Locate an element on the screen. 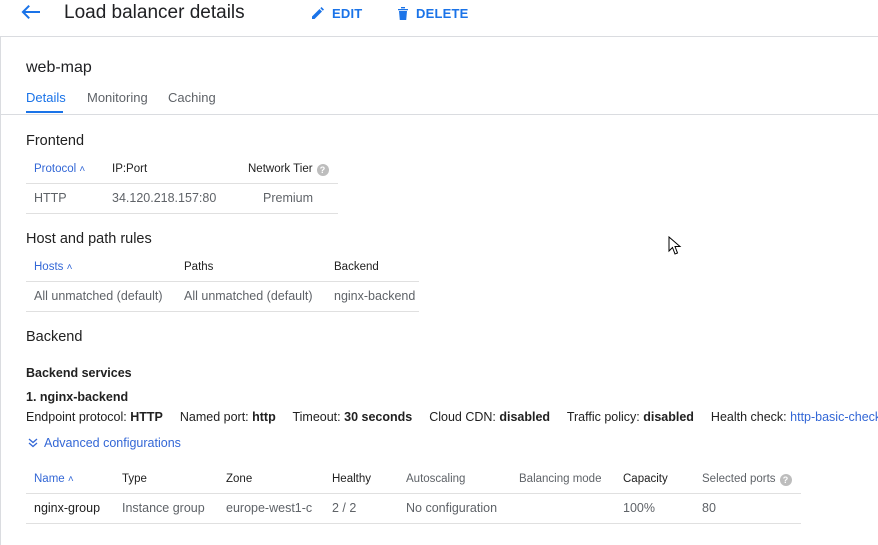 The width and height of the screenshot is (878, 545). column-label: Protocol is located at coordinates (55, 169).